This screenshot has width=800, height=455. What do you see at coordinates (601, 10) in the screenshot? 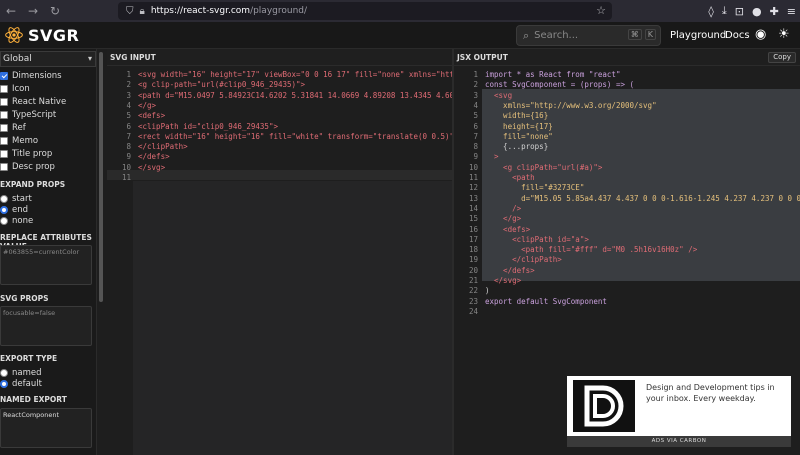
I see `bookmark-star-icon: ☆` at bounding box center [601, 10].